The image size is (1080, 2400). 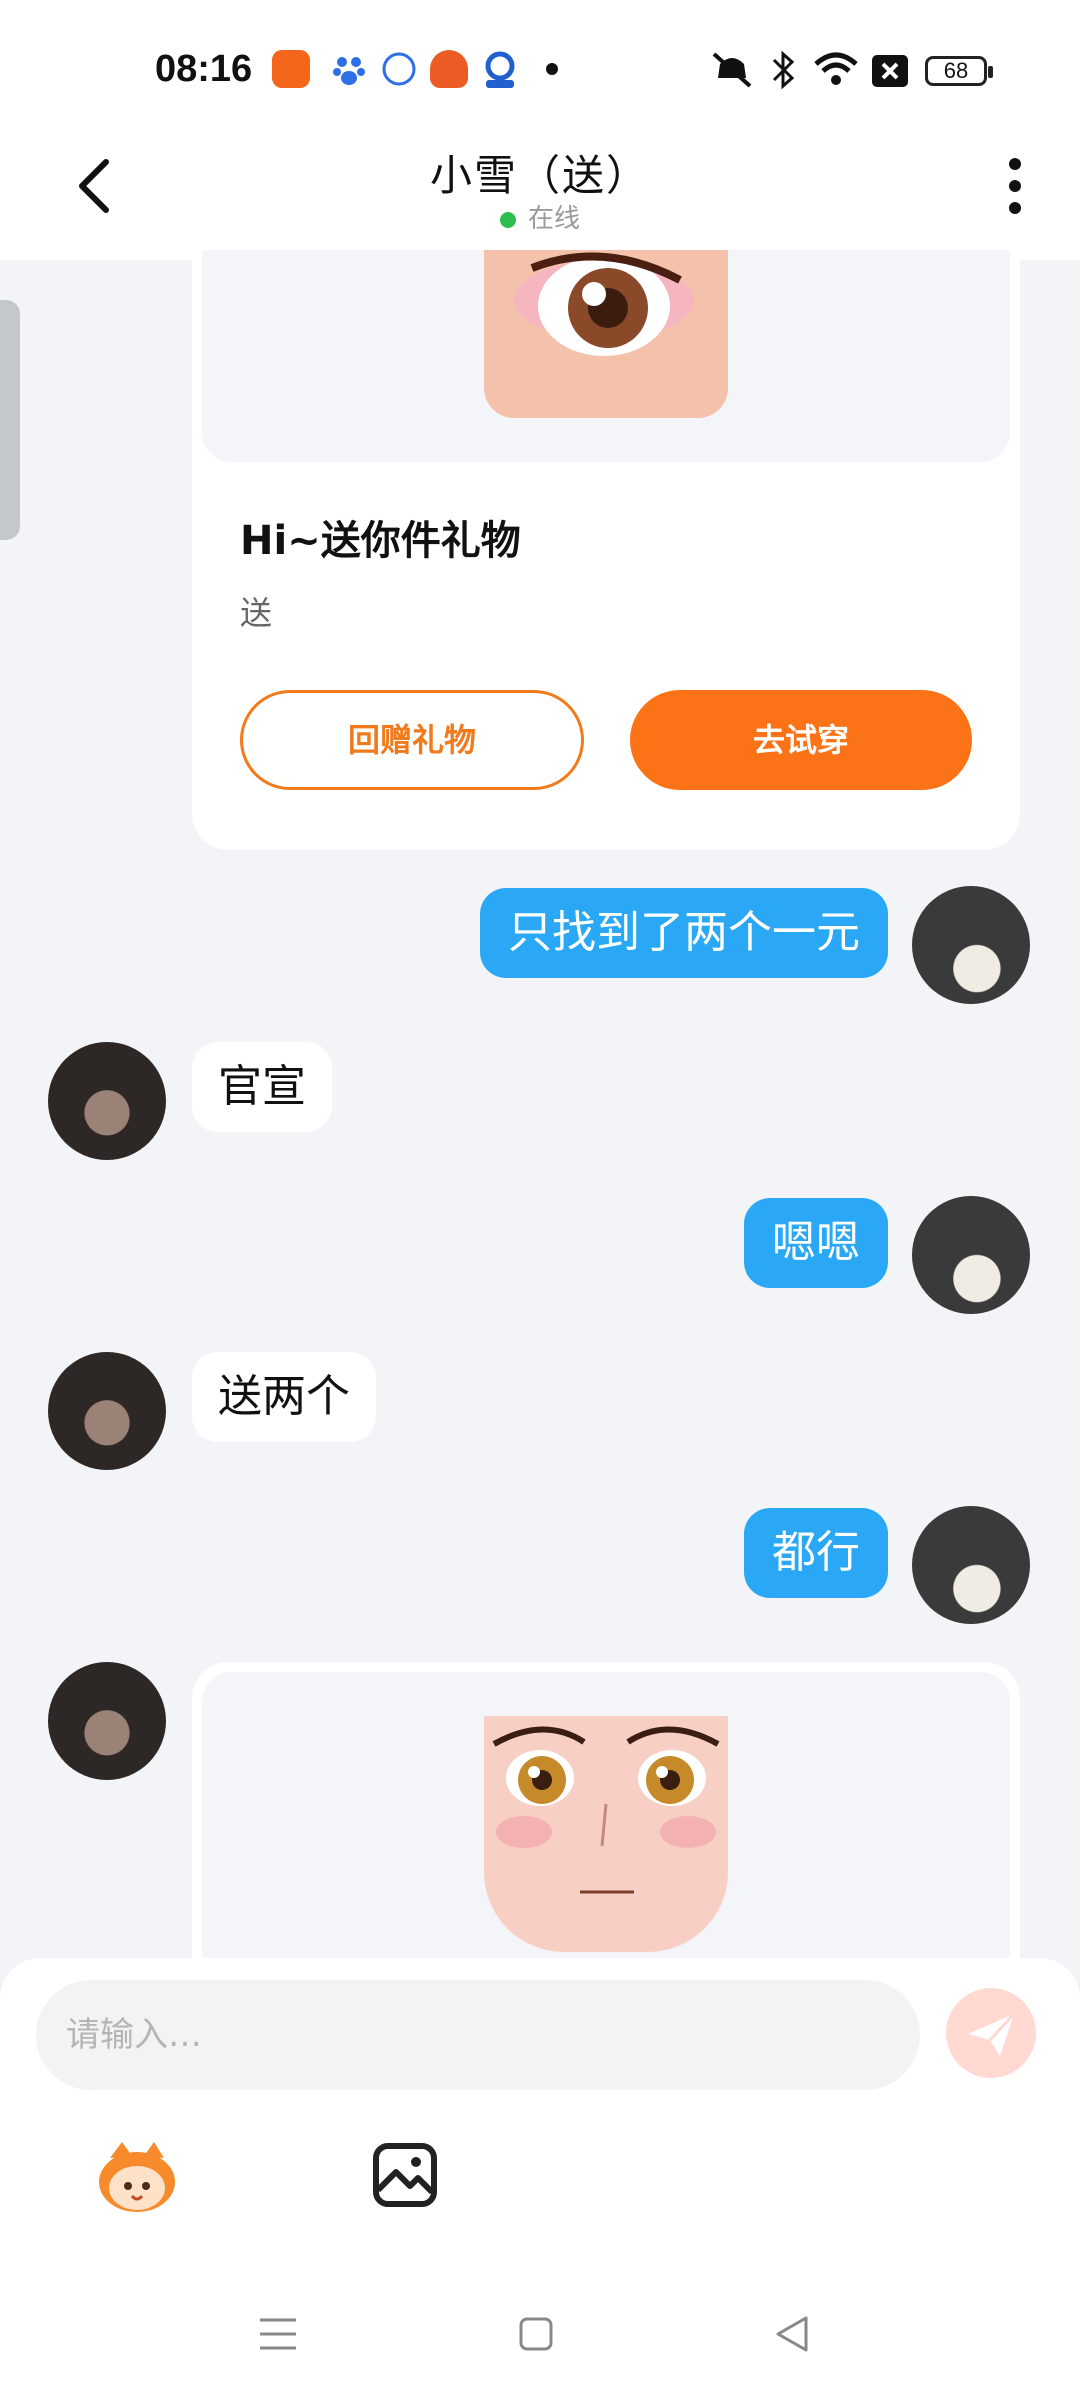 What do you see at coordinates (412, 740) in the screenshot?
I see `return-gift-button: 回赠礼物` at bounding box center [412, 740].